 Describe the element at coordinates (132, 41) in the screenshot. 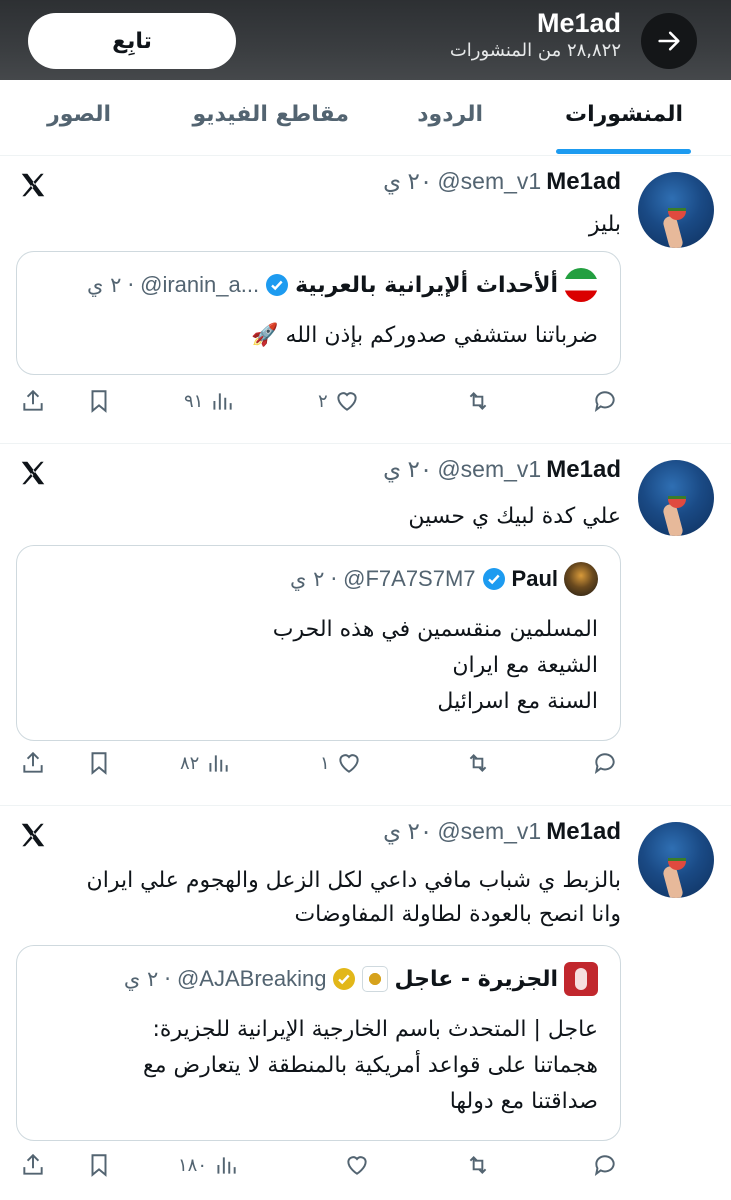

I see `follow-button: تابِع` at that location.